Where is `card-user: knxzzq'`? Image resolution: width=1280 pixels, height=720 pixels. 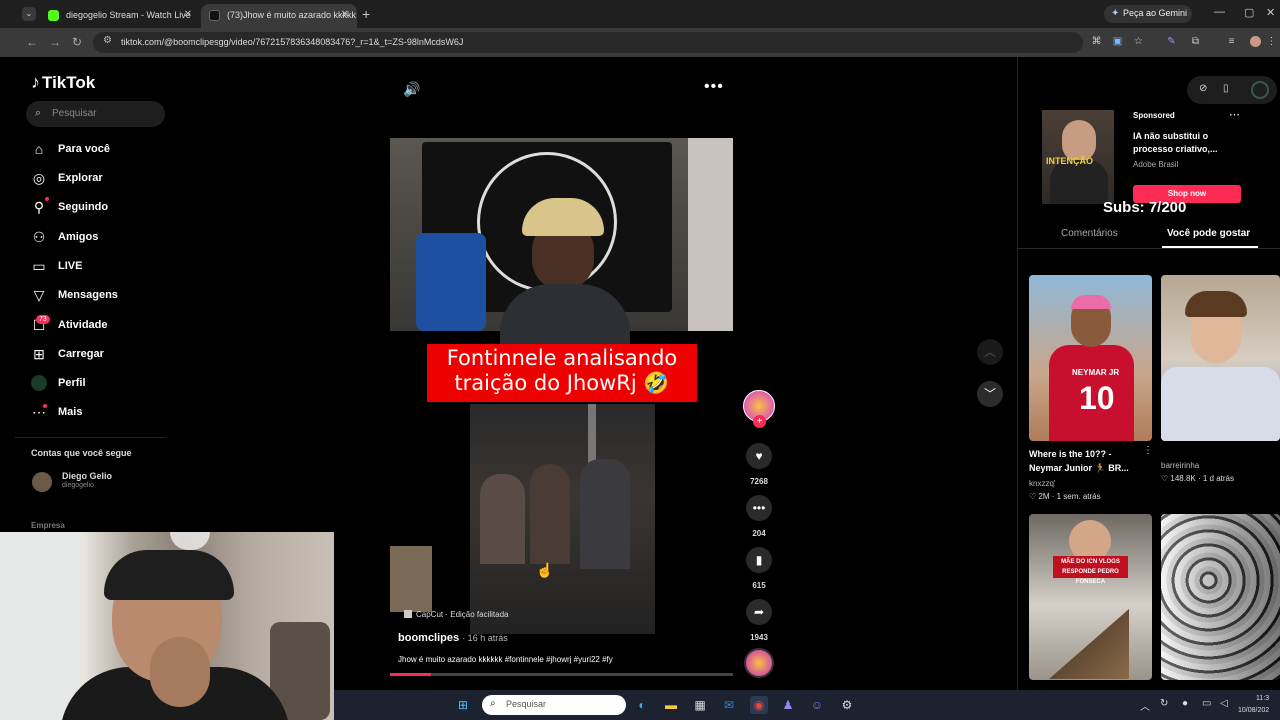
card-user: knxzzq' is located at coordinates (1042, 483).